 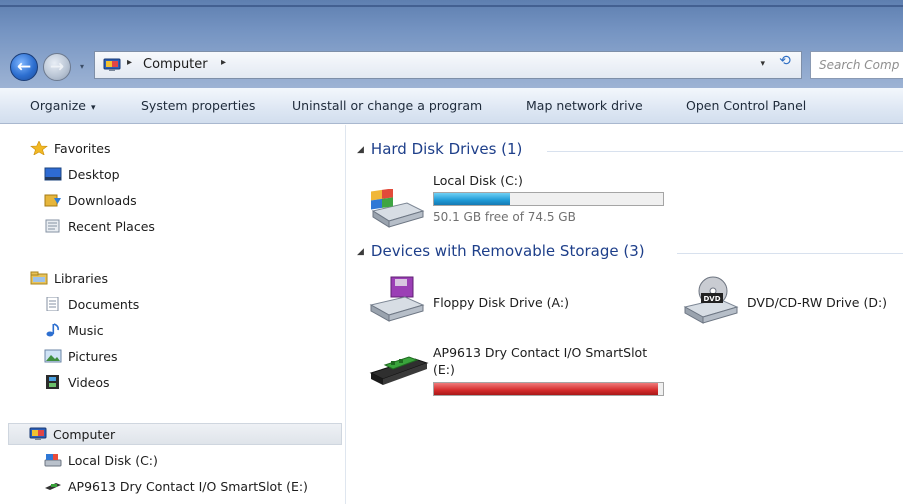 I want to click on music-icon, so click(x=52, y=330).